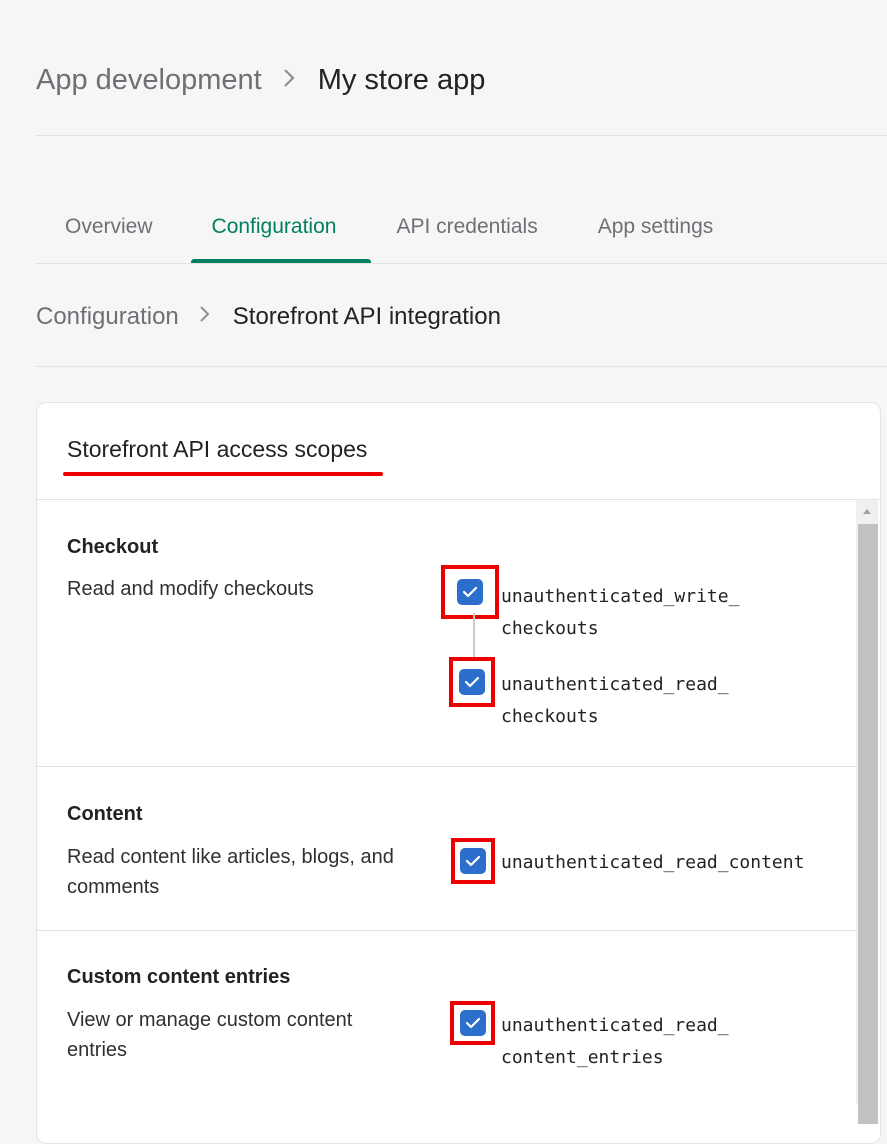 This screenshot has width=887, height=1144. I want to click on scrollbar, so click(867, 812).